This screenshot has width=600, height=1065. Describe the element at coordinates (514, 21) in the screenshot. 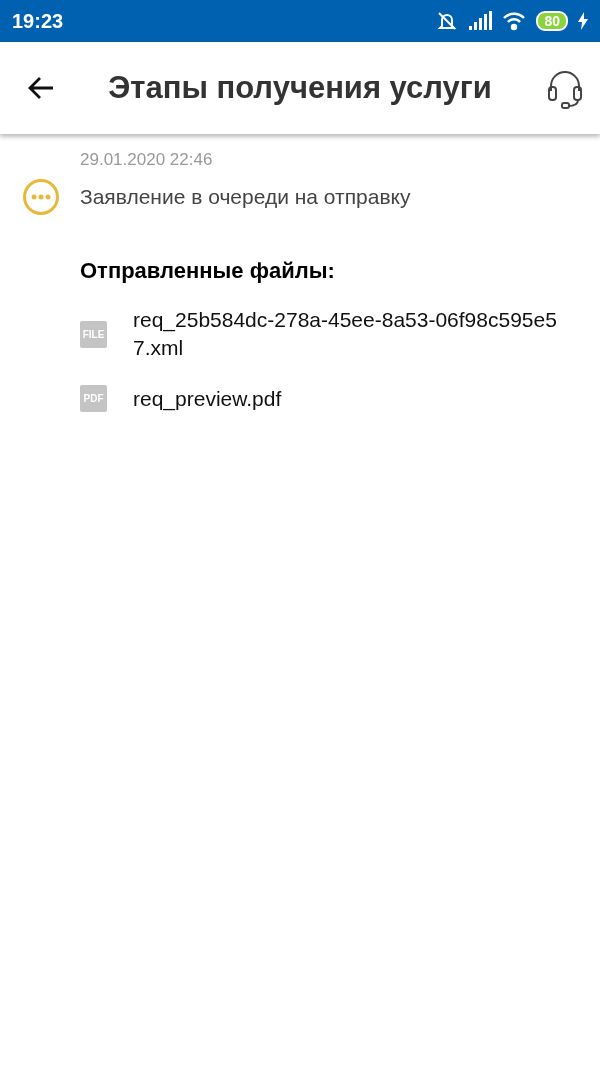

I see `wifi-icon` at that location.